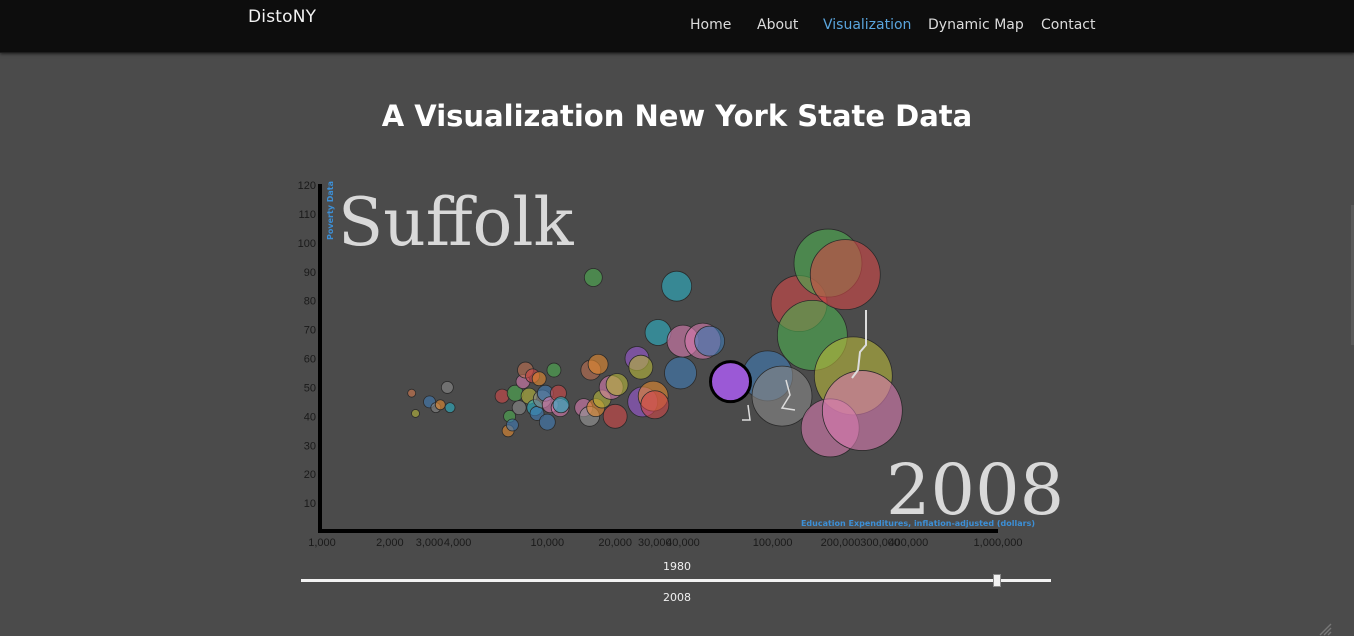  I want to click on x-tick-label: 20,000, so click(615, 543).